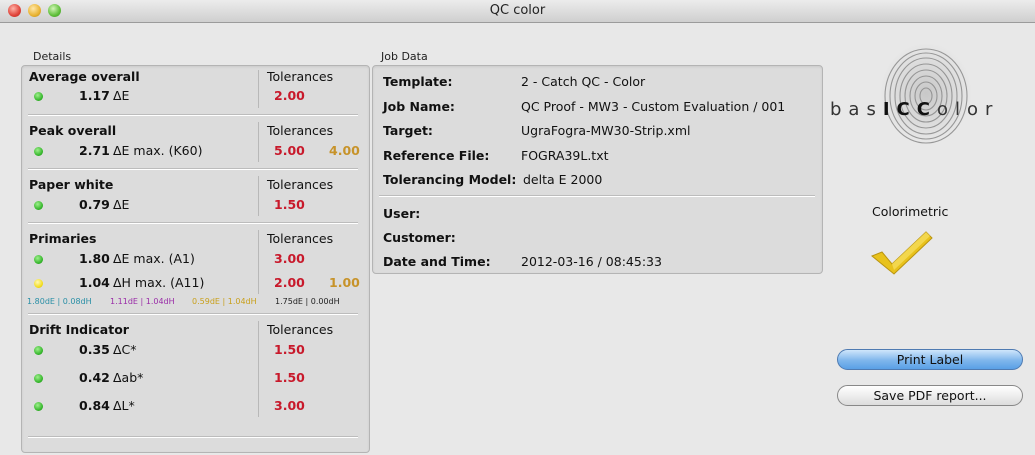 The height and width of the screenshot is (455, 1035). Describe the element at coordinates (73, 130) in the screenshot. I see `peak-overall-title: Peak overall` at that location.